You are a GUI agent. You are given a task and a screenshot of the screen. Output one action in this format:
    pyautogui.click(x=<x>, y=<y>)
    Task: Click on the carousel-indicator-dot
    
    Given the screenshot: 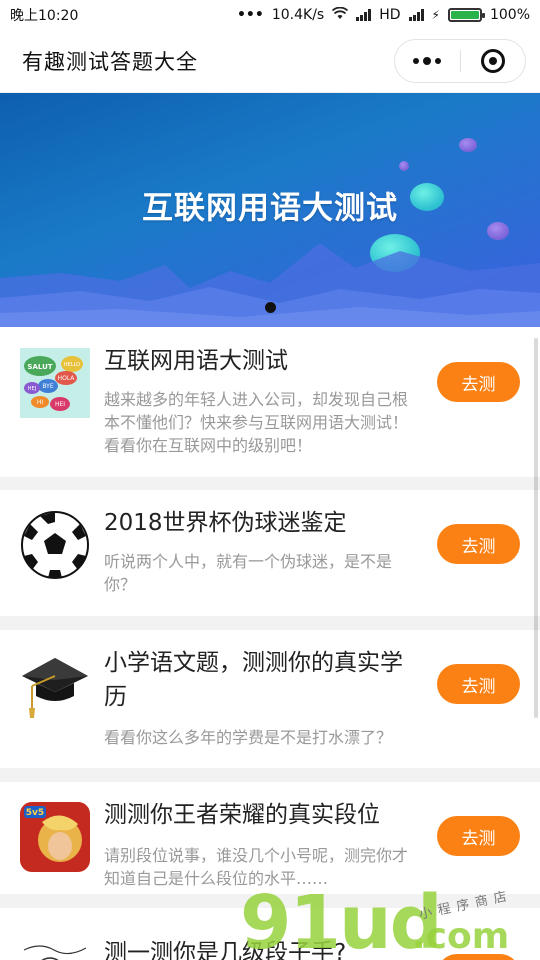 What is the action you would take?
    pyautogui.click(x=270, y=307)
    